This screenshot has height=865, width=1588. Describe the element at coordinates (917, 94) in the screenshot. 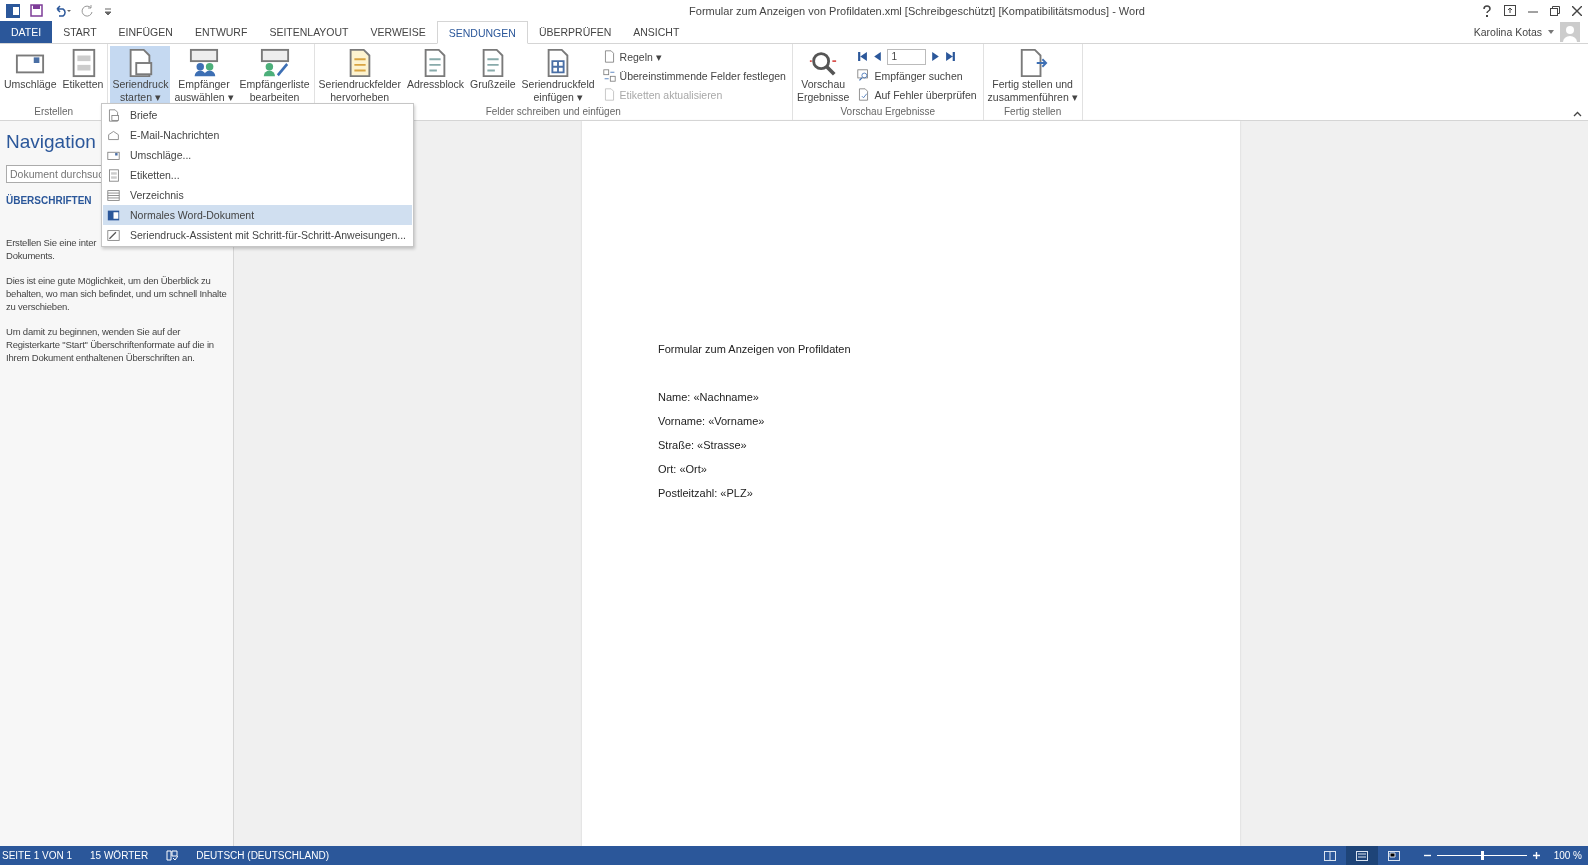

I see `ribbon-small-button: Auf Fehler überprüfen` at that location.